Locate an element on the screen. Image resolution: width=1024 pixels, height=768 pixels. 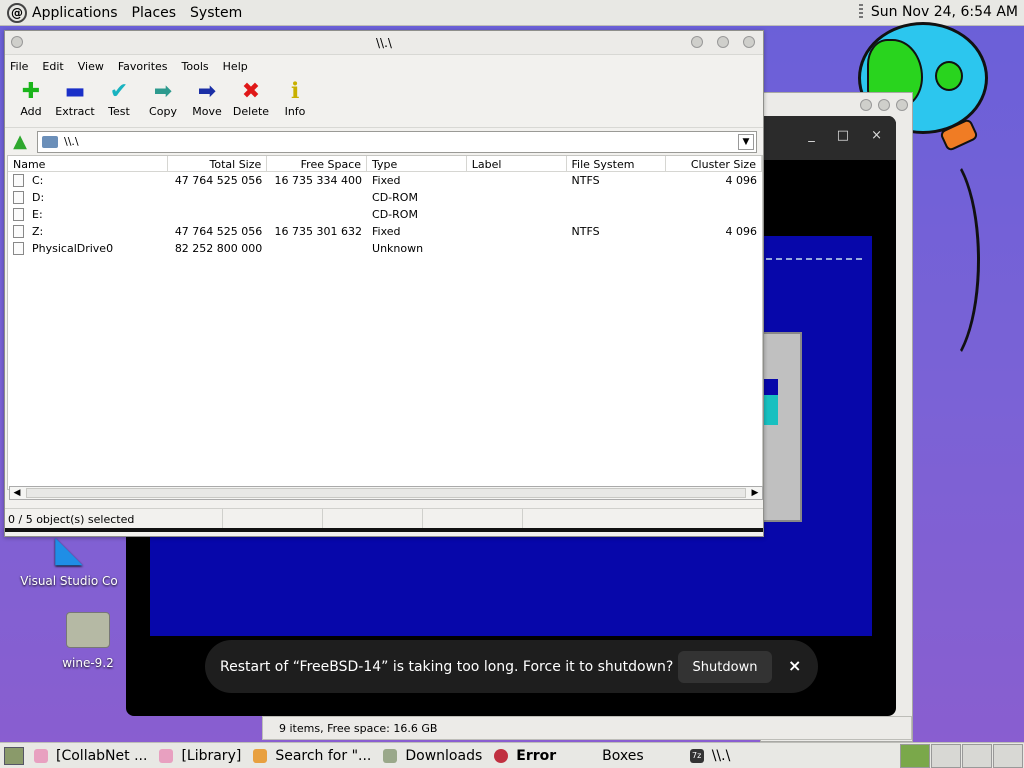
cluster-size: 4 096 is located at coordinates (741, 180).